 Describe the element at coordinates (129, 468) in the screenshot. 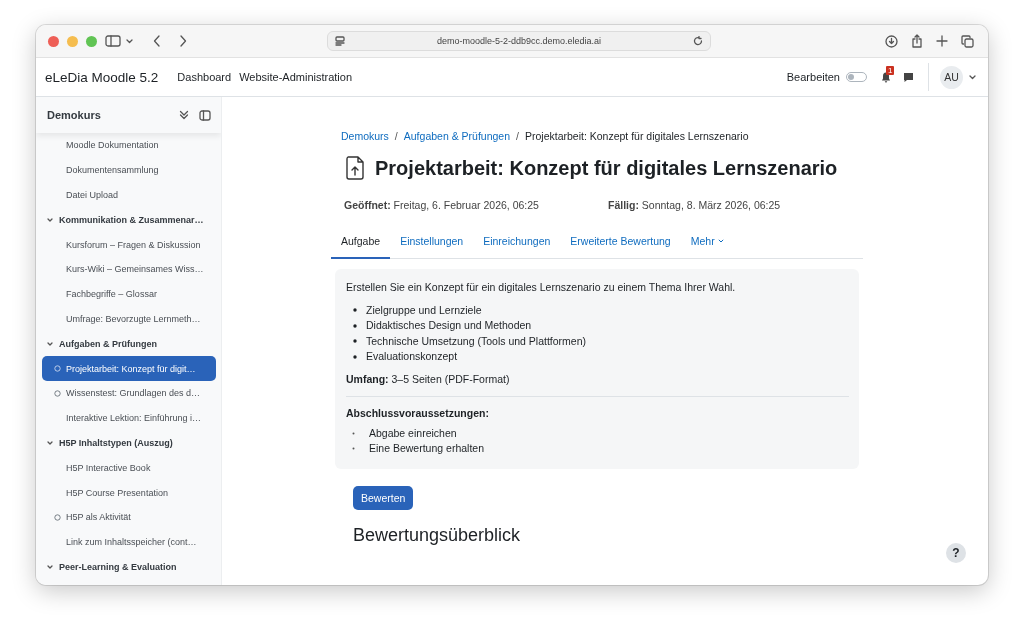

I see `course-activity: H5P Interactive Book` at that location.